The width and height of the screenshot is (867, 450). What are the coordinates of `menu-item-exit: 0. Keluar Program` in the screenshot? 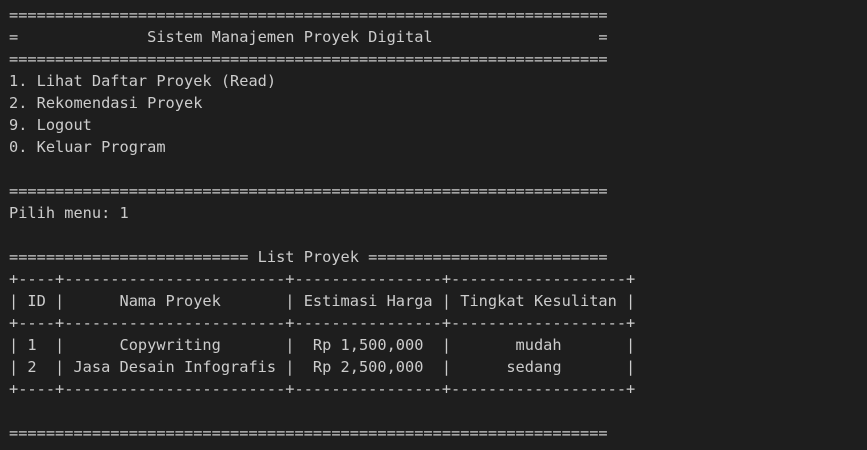 It's located at (87, 147).